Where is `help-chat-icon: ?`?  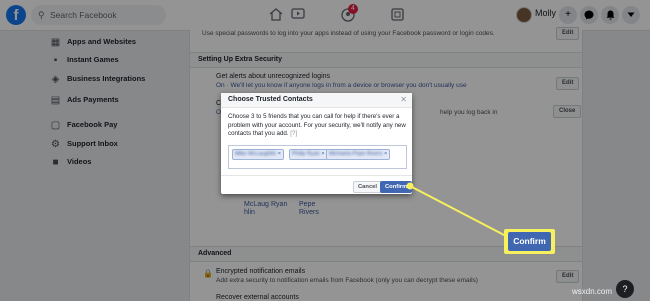 help-chat-icon: ? is located at coordinates (625, 289).